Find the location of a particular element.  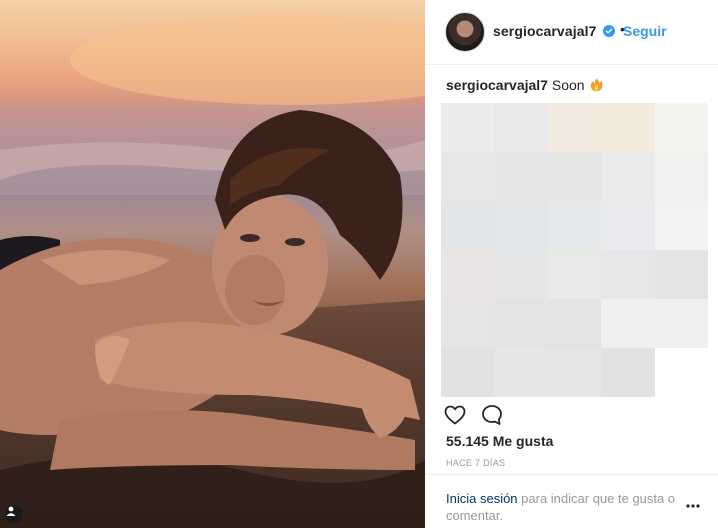

tagged-user-icon is located at coordinates (14, 514).